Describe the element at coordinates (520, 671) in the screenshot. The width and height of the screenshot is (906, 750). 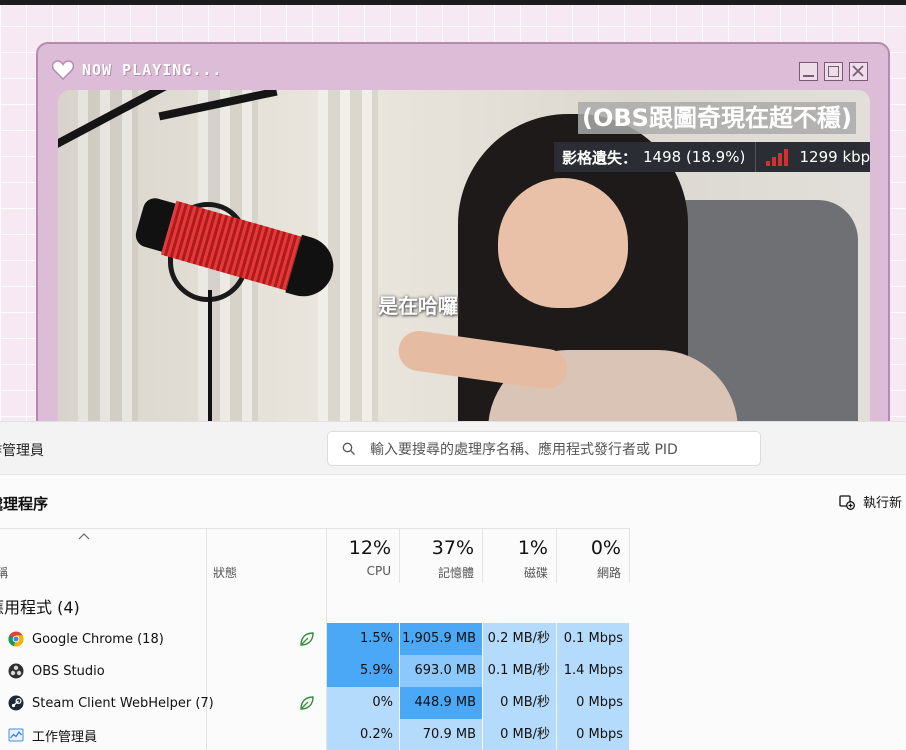
I see `disk-cell: 0.1 MB/秒` at that location.